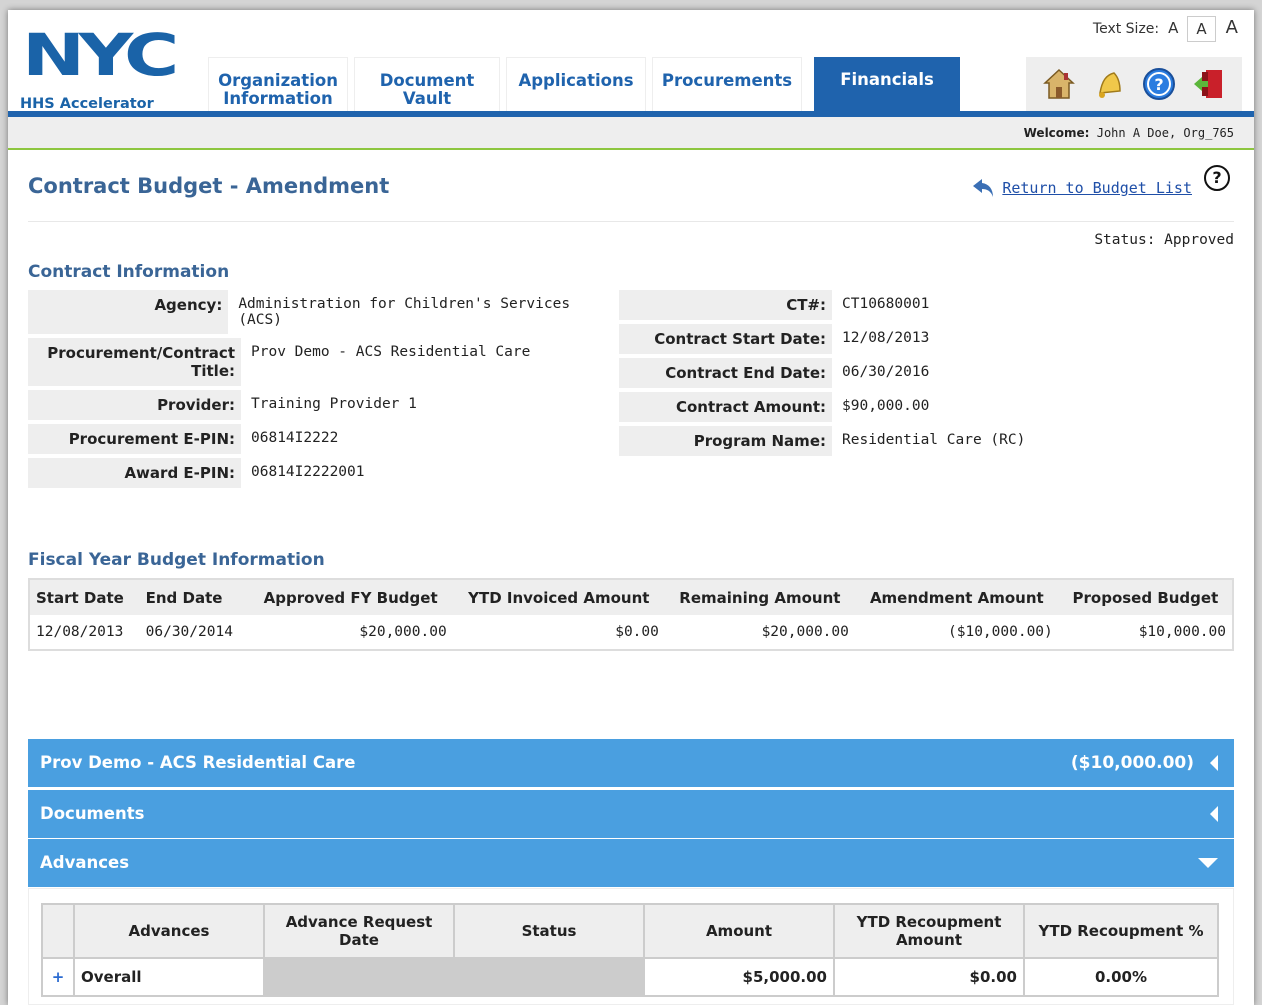  What do you see at coordinates (427, 84) in the screenshot?
I see `tab-document-vault: Document Vault` at bounding box center [427, 84].